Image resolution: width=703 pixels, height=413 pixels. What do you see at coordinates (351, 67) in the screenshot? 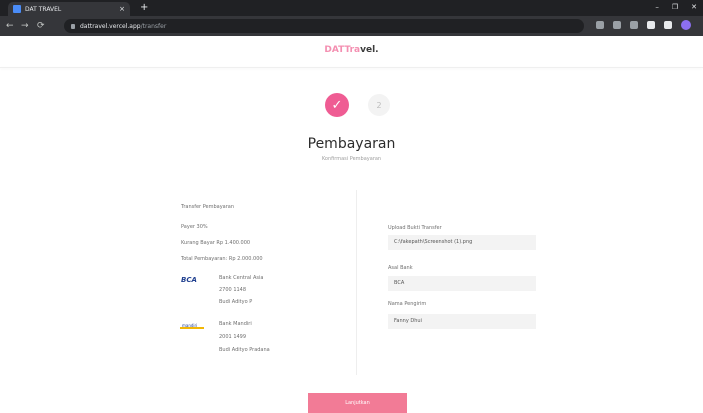
I see `header-divider` at bounding box center [351, 67].